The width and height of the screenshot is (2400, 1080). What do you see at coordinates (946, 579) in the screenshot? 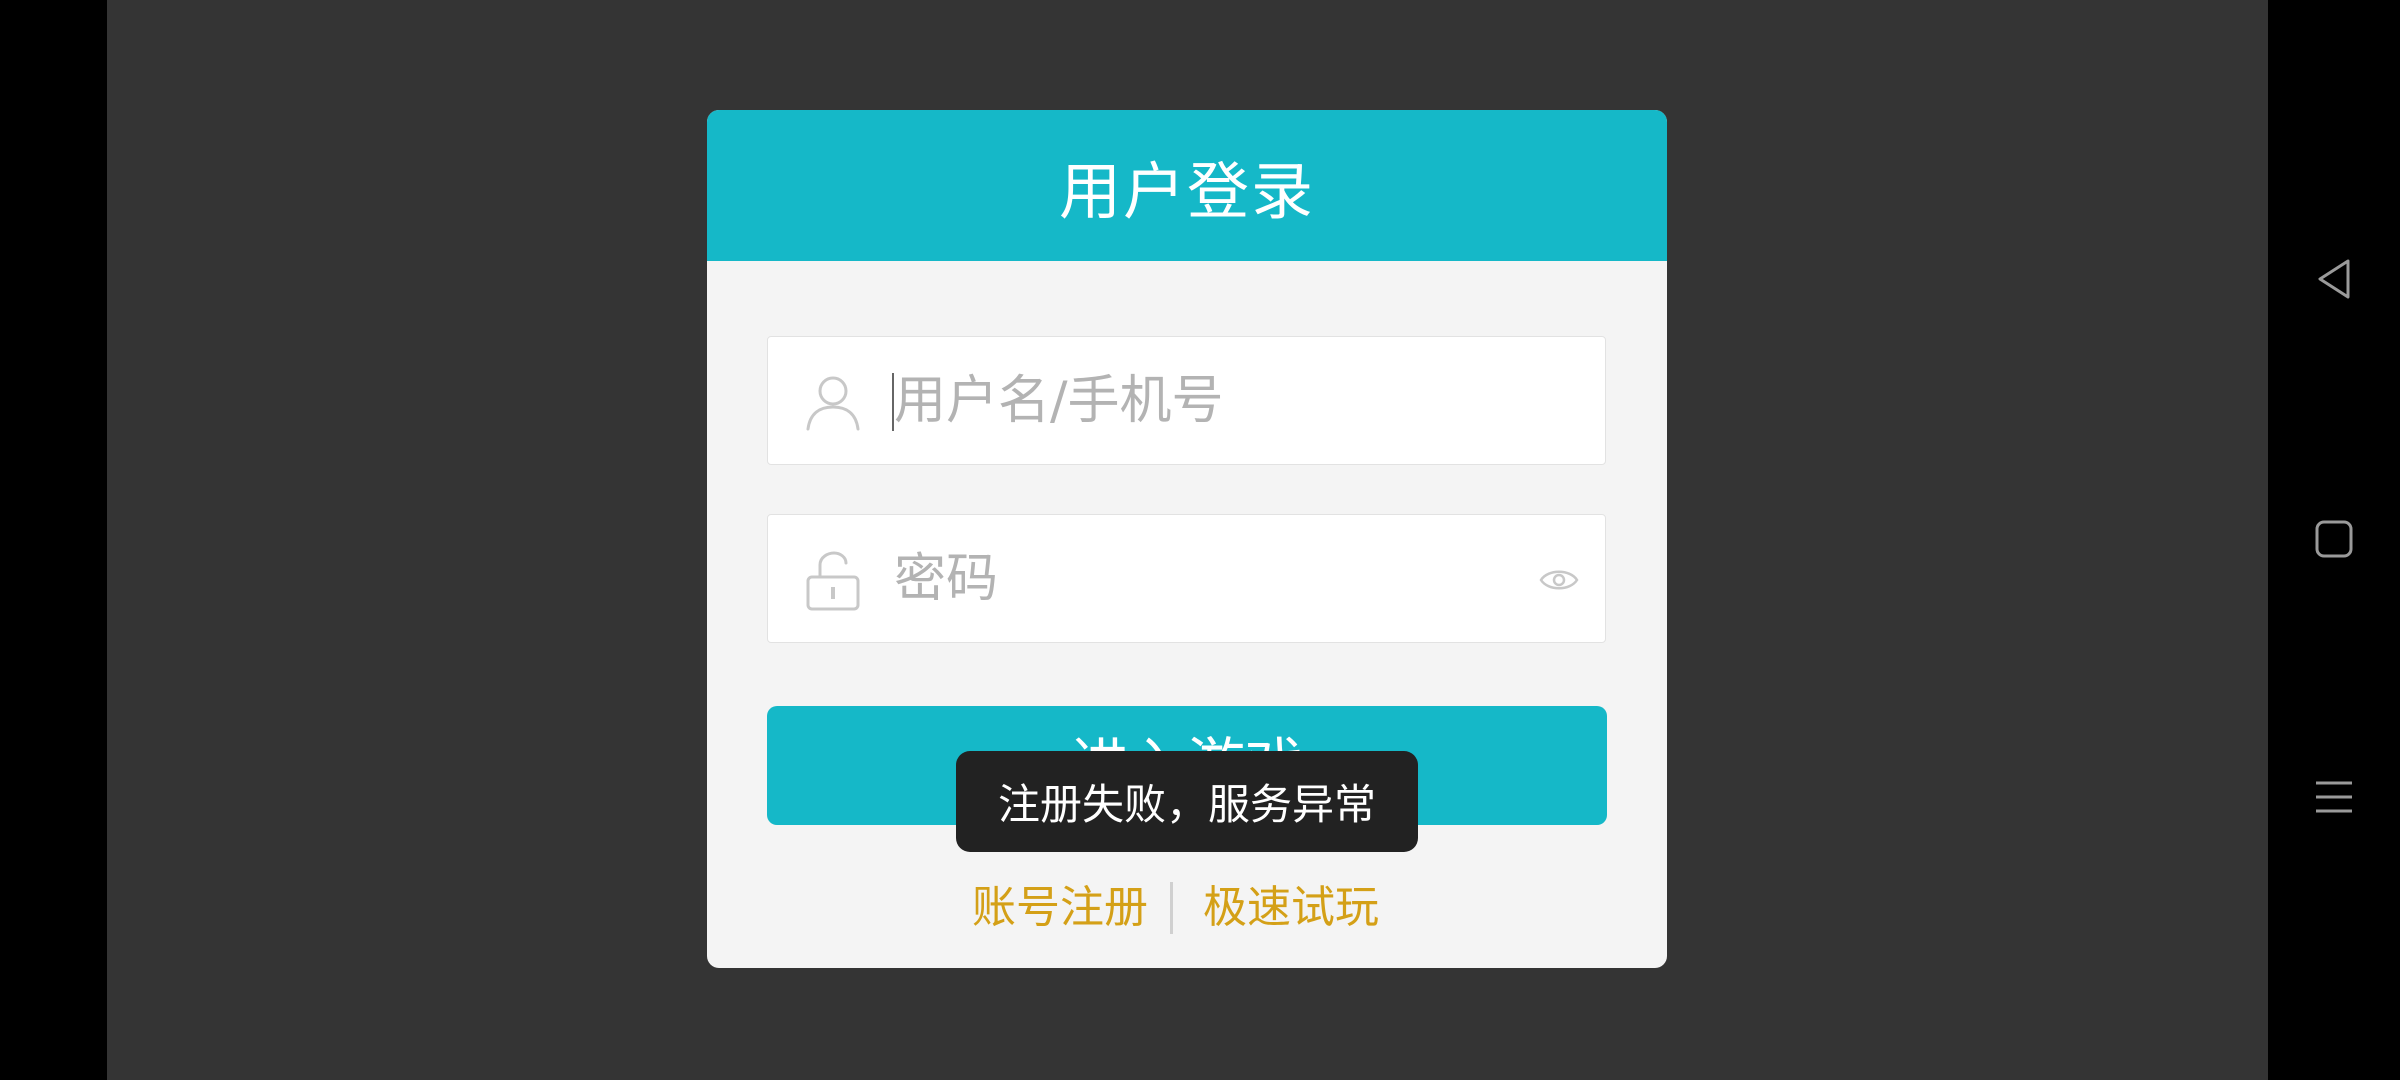
I see `password-placeholder: 密码` at bounding box center [946, 579].